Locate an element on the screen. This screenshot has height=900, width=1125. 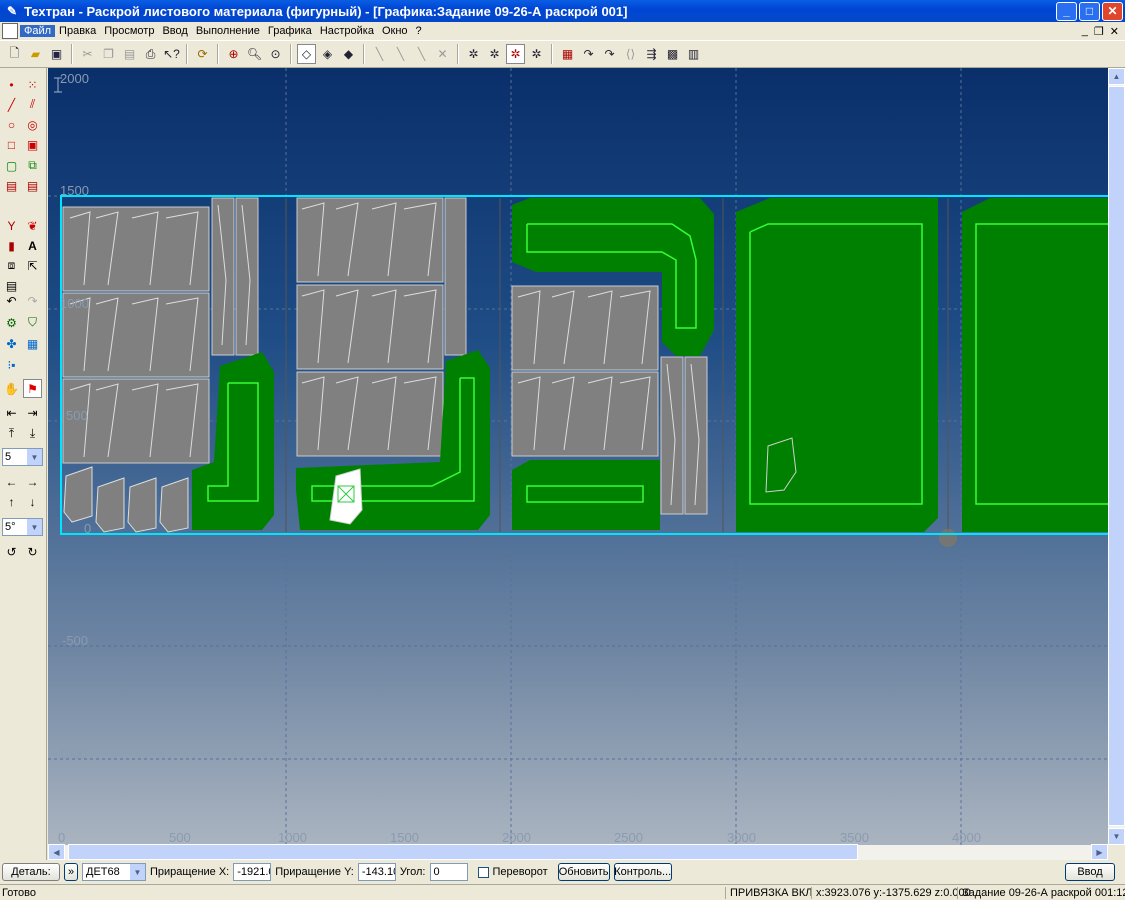
flame-icon: ❦ is located at coordinates (32, 225).